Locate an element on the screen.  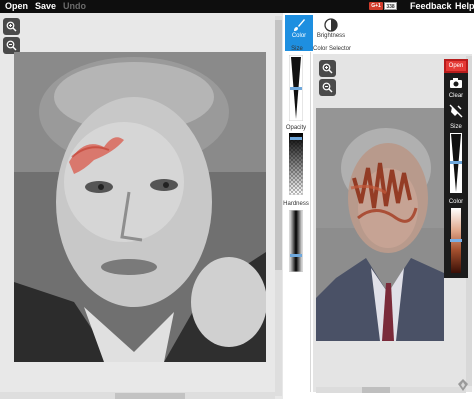
reference-zoom-out-button is located at coordinates (327, 87).